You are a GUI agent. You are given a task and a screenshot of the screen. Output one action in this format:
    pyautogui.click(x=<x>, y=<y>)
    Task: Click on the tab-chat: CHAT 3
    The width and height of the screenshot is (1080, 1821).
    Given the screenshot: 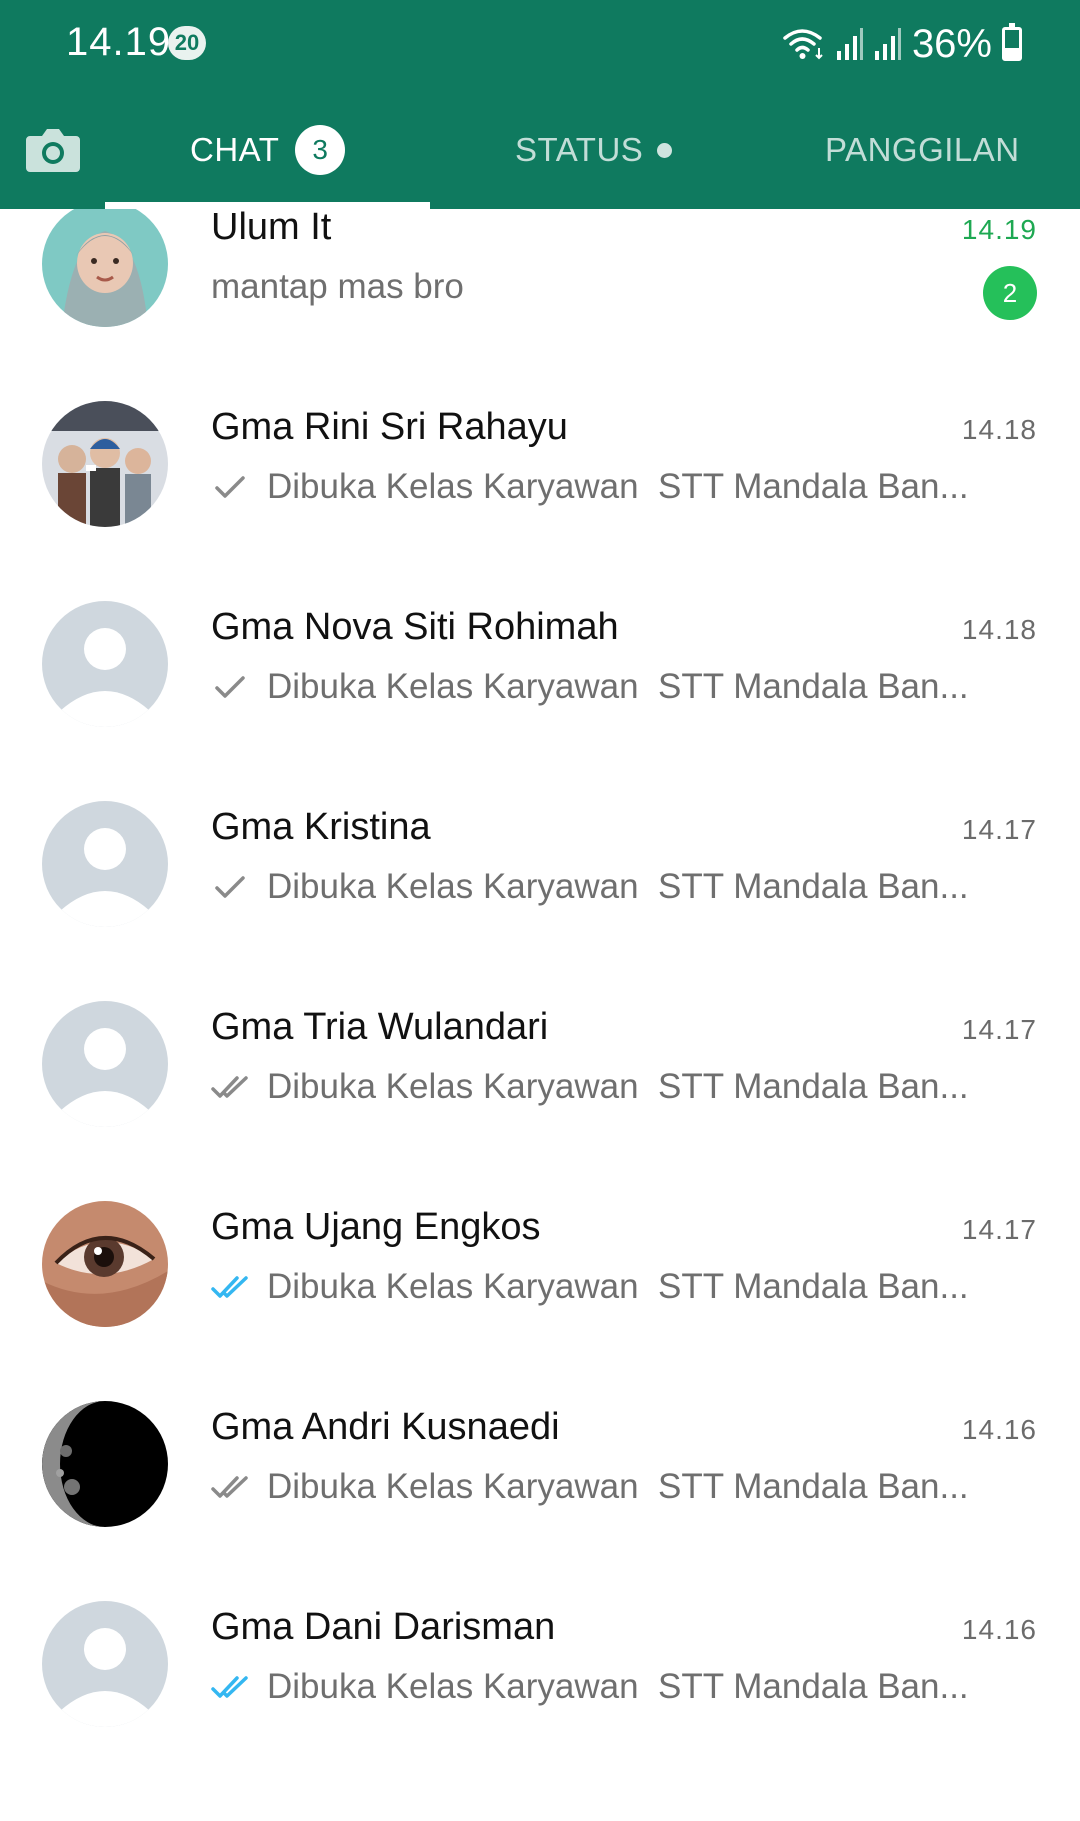 What is the action you would take?
    pyautogui.click(x=268, y=150)
    